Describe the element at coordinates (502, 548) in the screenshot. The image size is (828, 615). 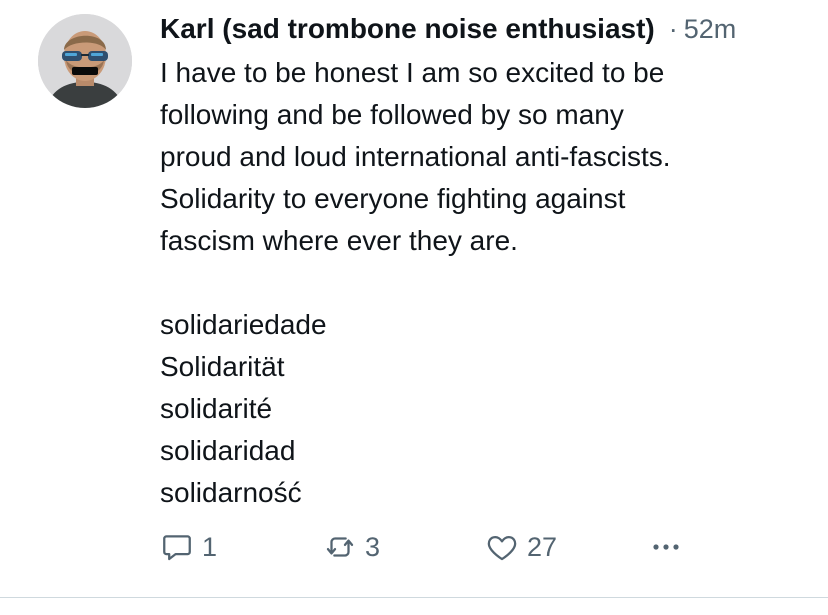
I see `heart-icon` at that location.